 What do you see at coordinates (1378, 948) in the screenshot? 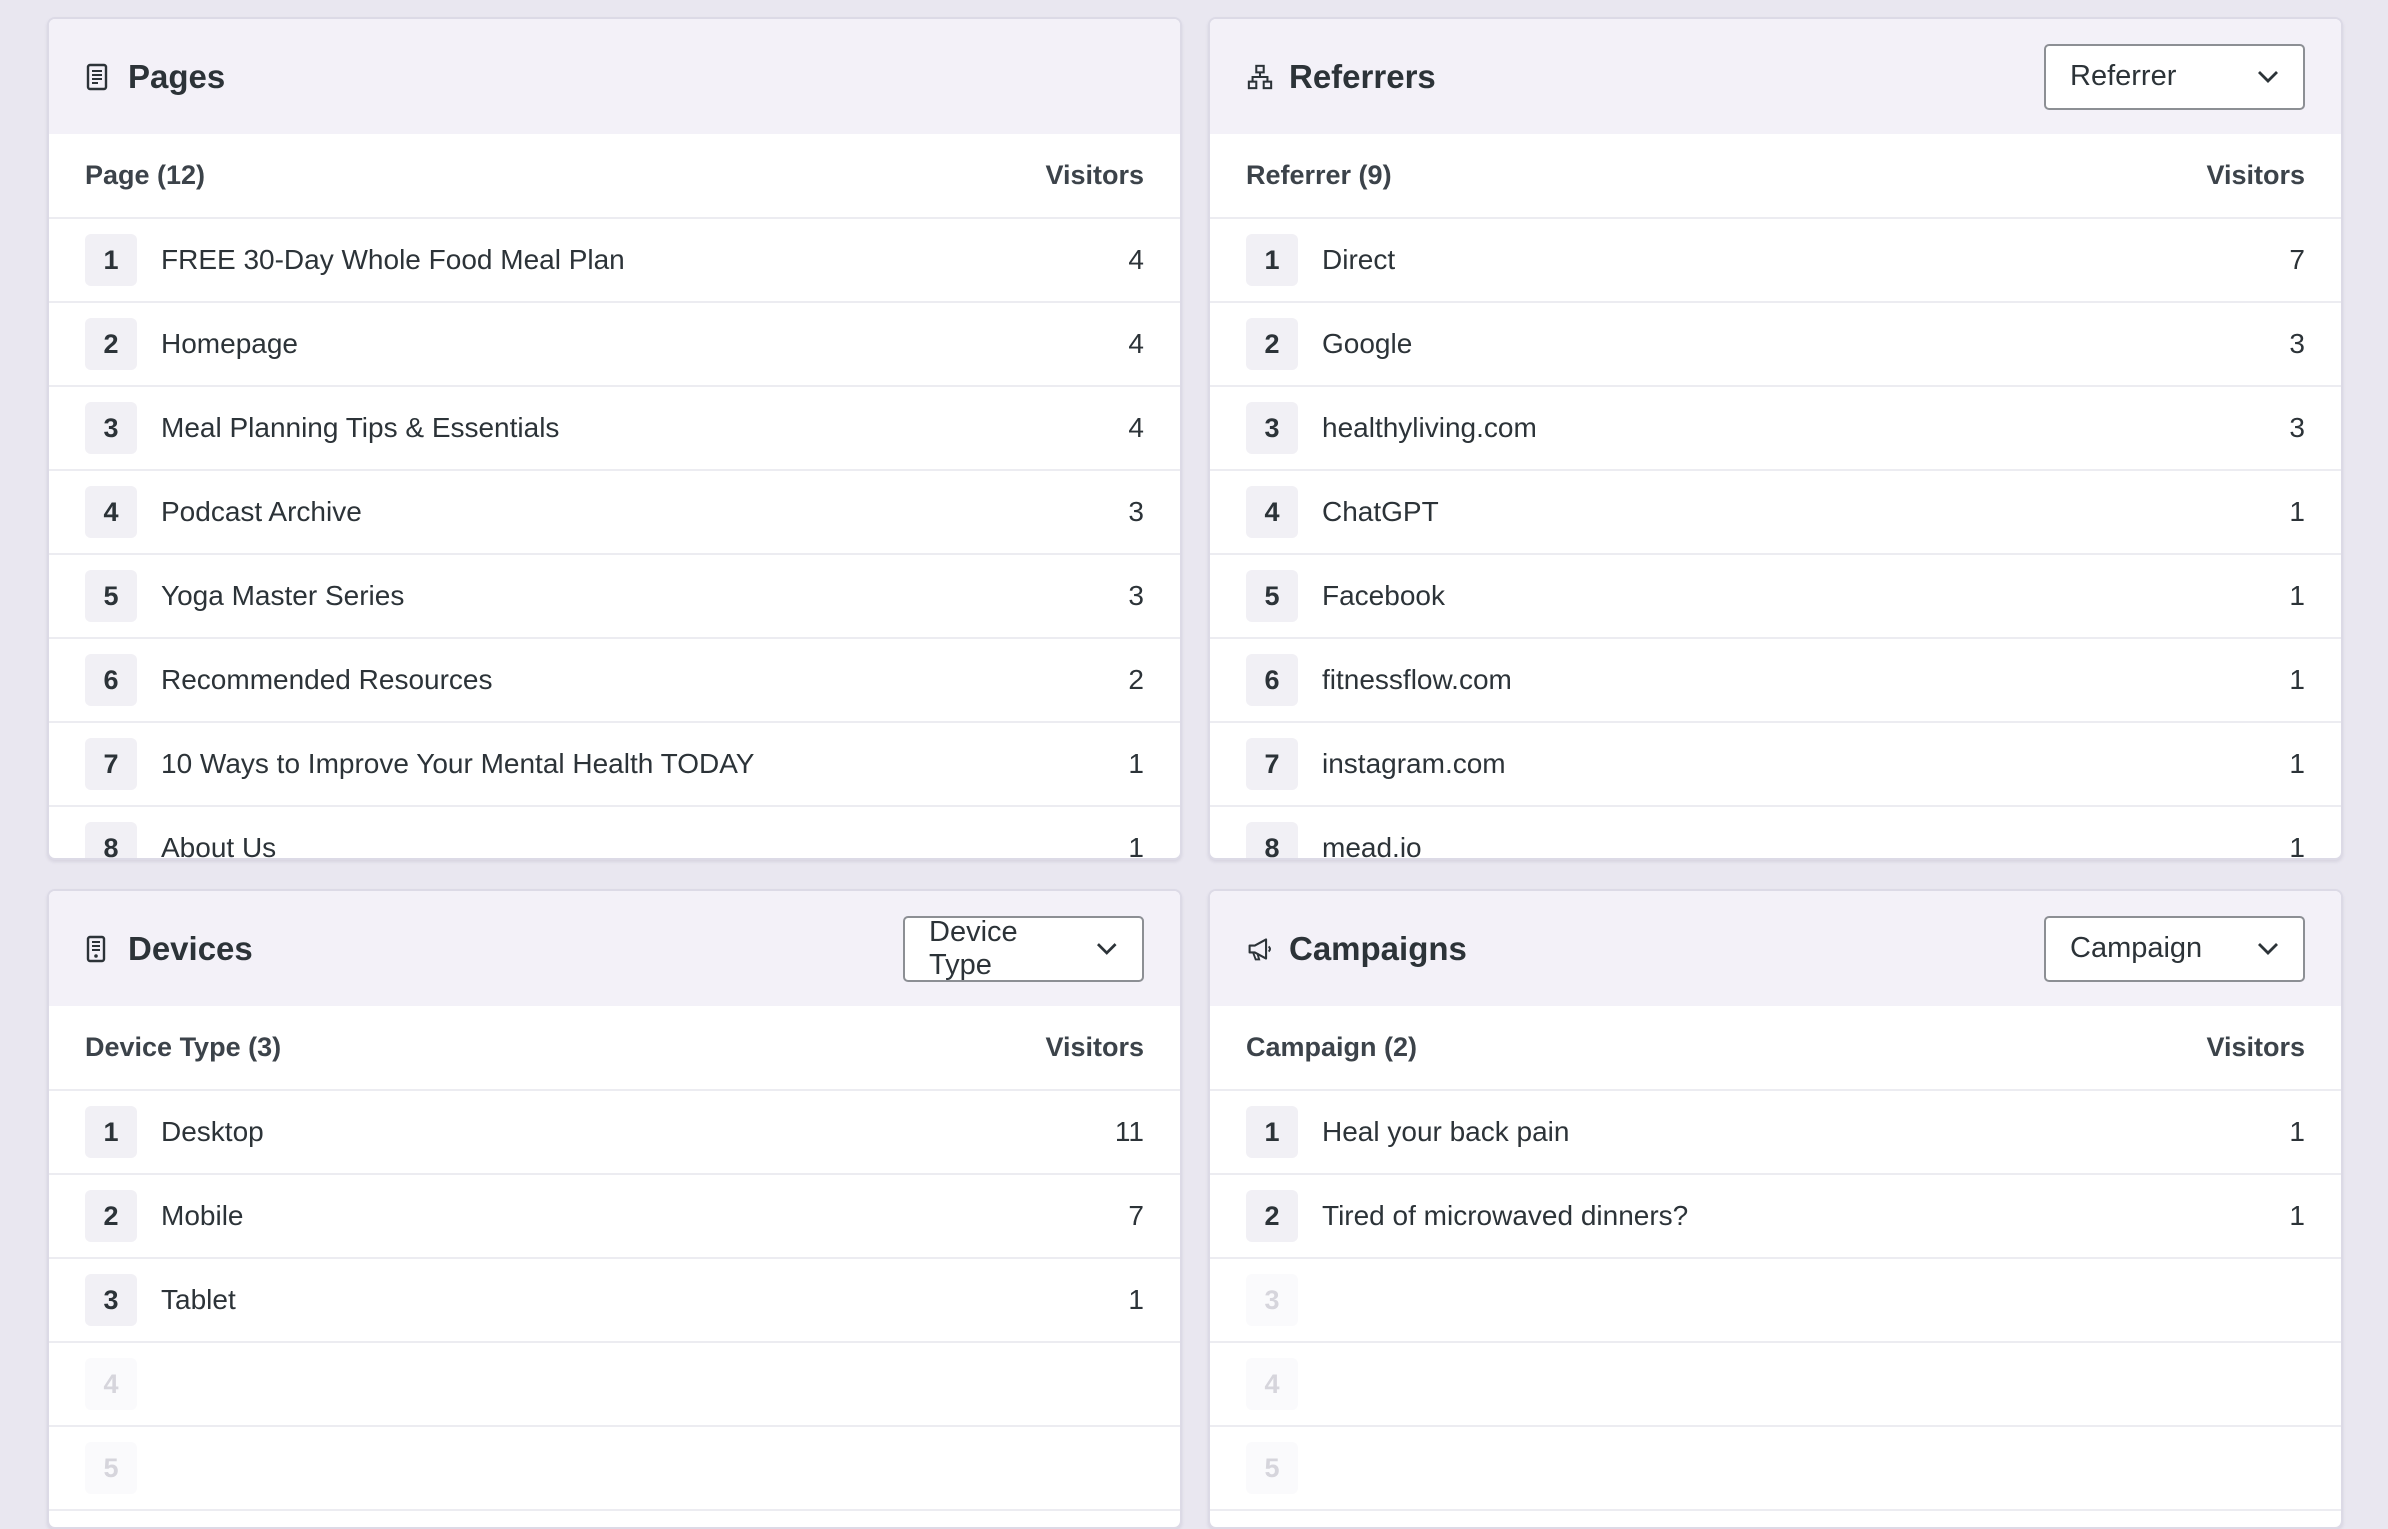
I see `campaigns-card-title: Campaigns` at bounding box center [1378, 948].